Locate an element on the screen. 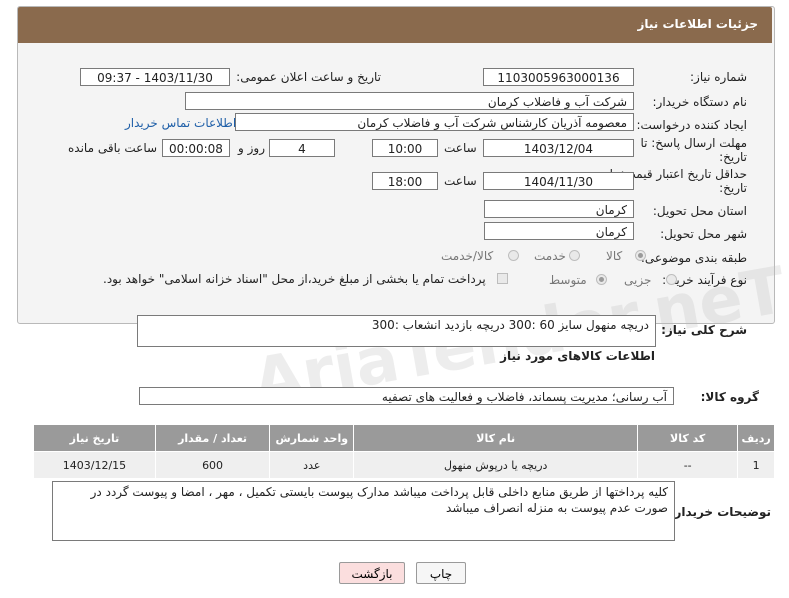  deadline-date-field: 1403/12/04 is located at coordinates (558, 148).